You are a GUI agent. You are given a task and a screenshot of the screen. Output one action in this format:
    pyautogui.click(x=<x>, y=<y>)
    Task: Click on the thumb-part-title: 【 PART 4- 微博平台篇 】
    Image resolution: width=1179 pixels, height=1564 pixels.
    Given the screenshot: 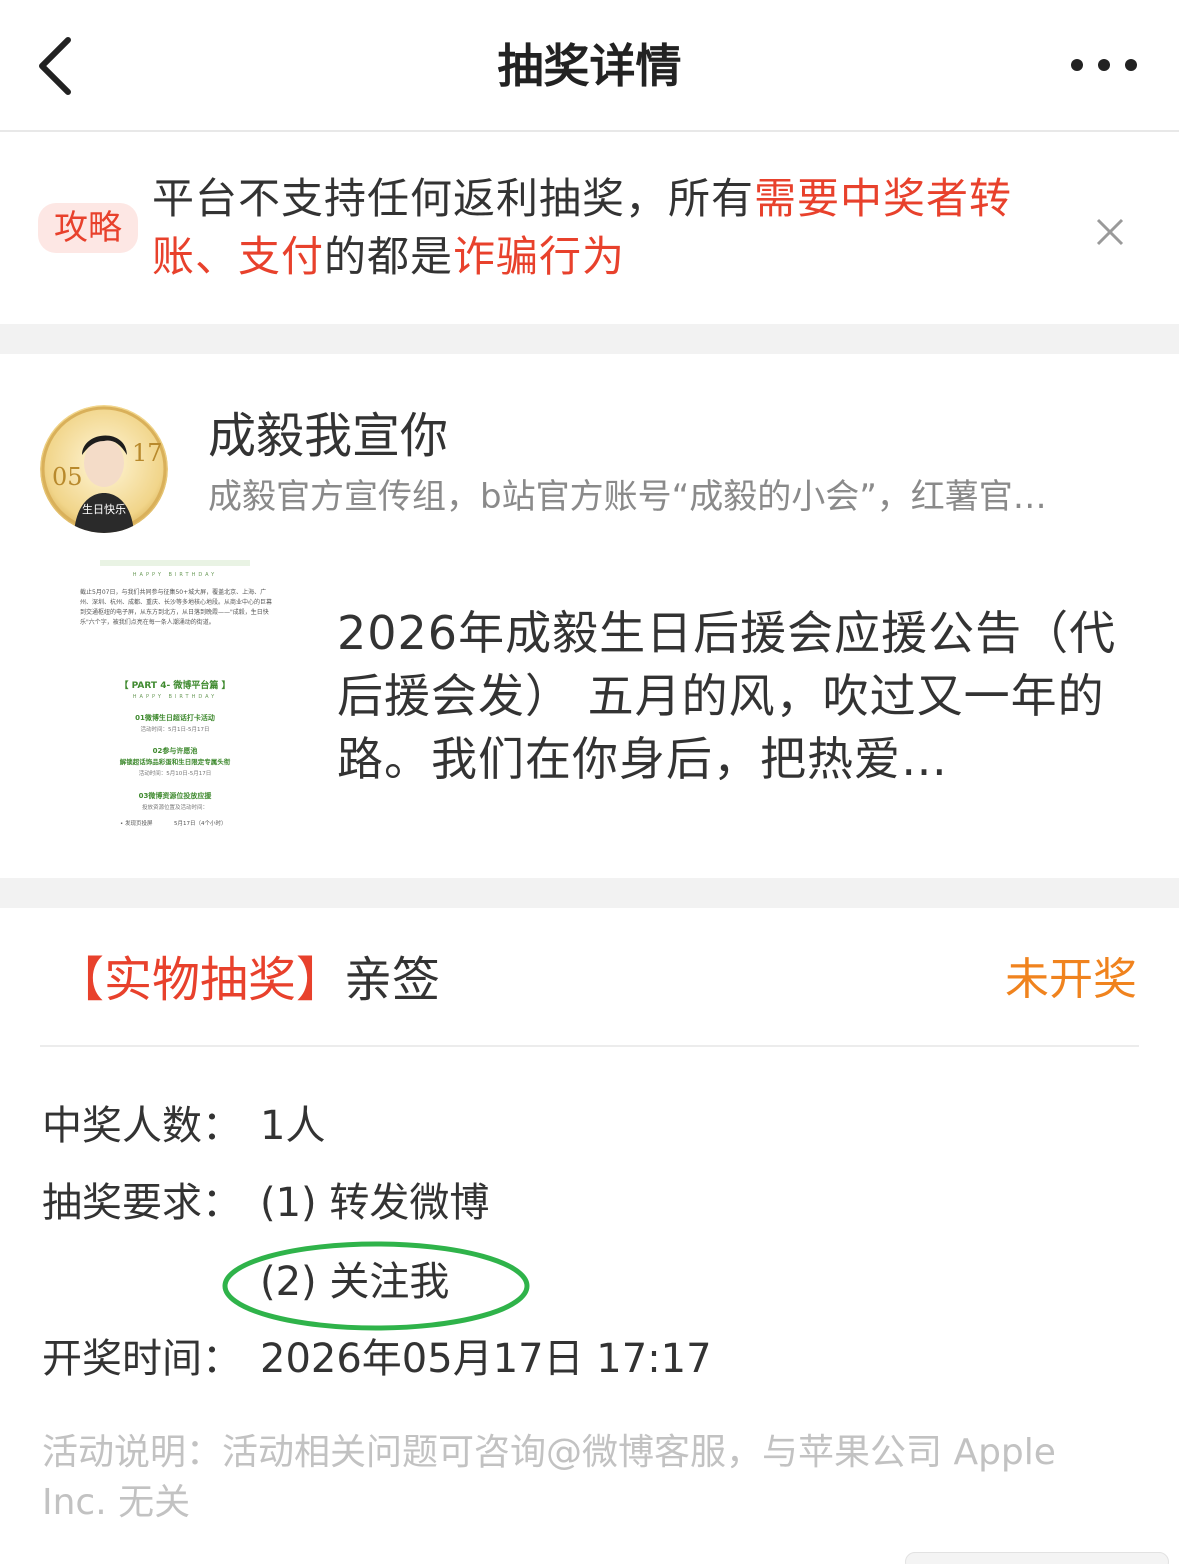 What is the action you would take?
    pyautogui.click(x=175, y=685)
    